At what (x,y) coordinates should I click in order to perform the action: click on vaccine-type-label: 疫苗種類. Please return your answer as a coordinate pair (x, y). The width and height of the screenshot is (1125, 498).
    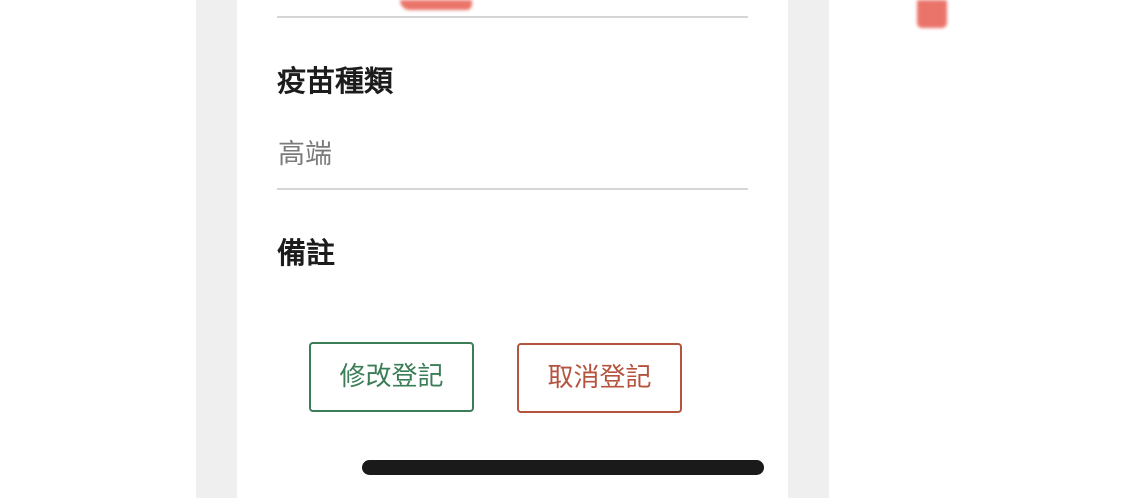
    Looking at the image, I should click on (335, 81).